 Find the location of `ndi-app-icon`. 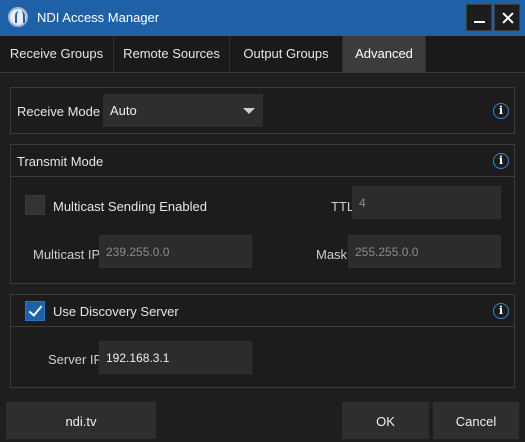

ndi-app-icon is located at coordinates (18, 17).